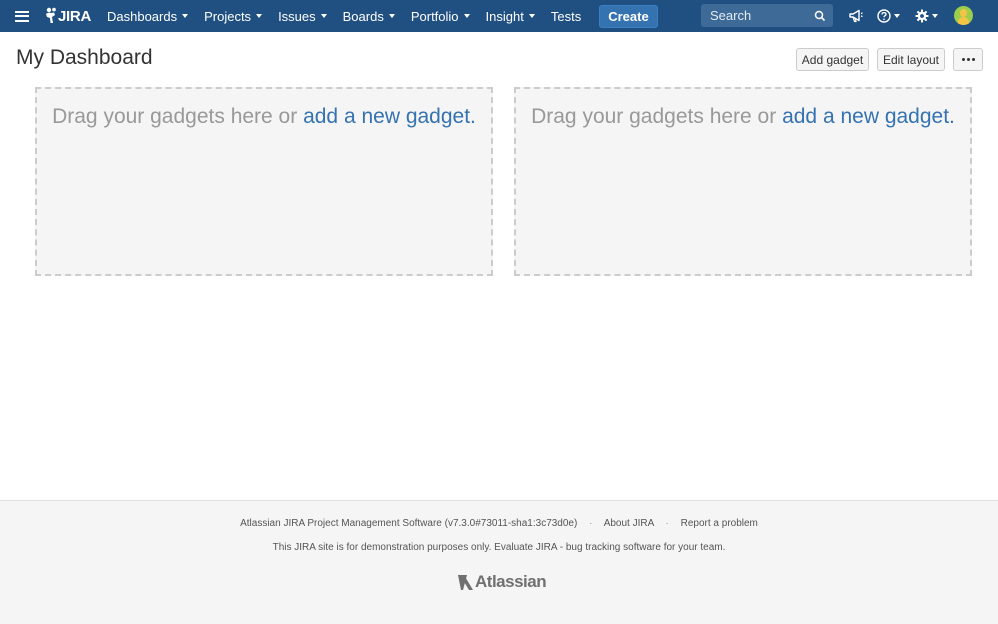 The width and height of the screenshot is (998, 624). I want to click on more-actions-button, so click(968, 59).